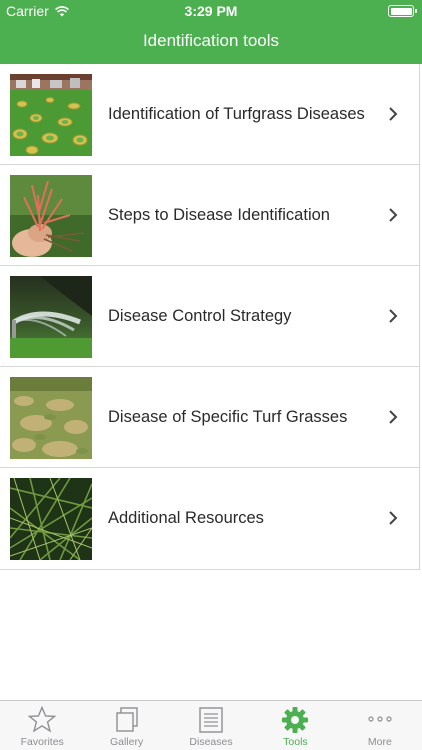  I want to click on list-item: Additional Resources, so click(209, 518).